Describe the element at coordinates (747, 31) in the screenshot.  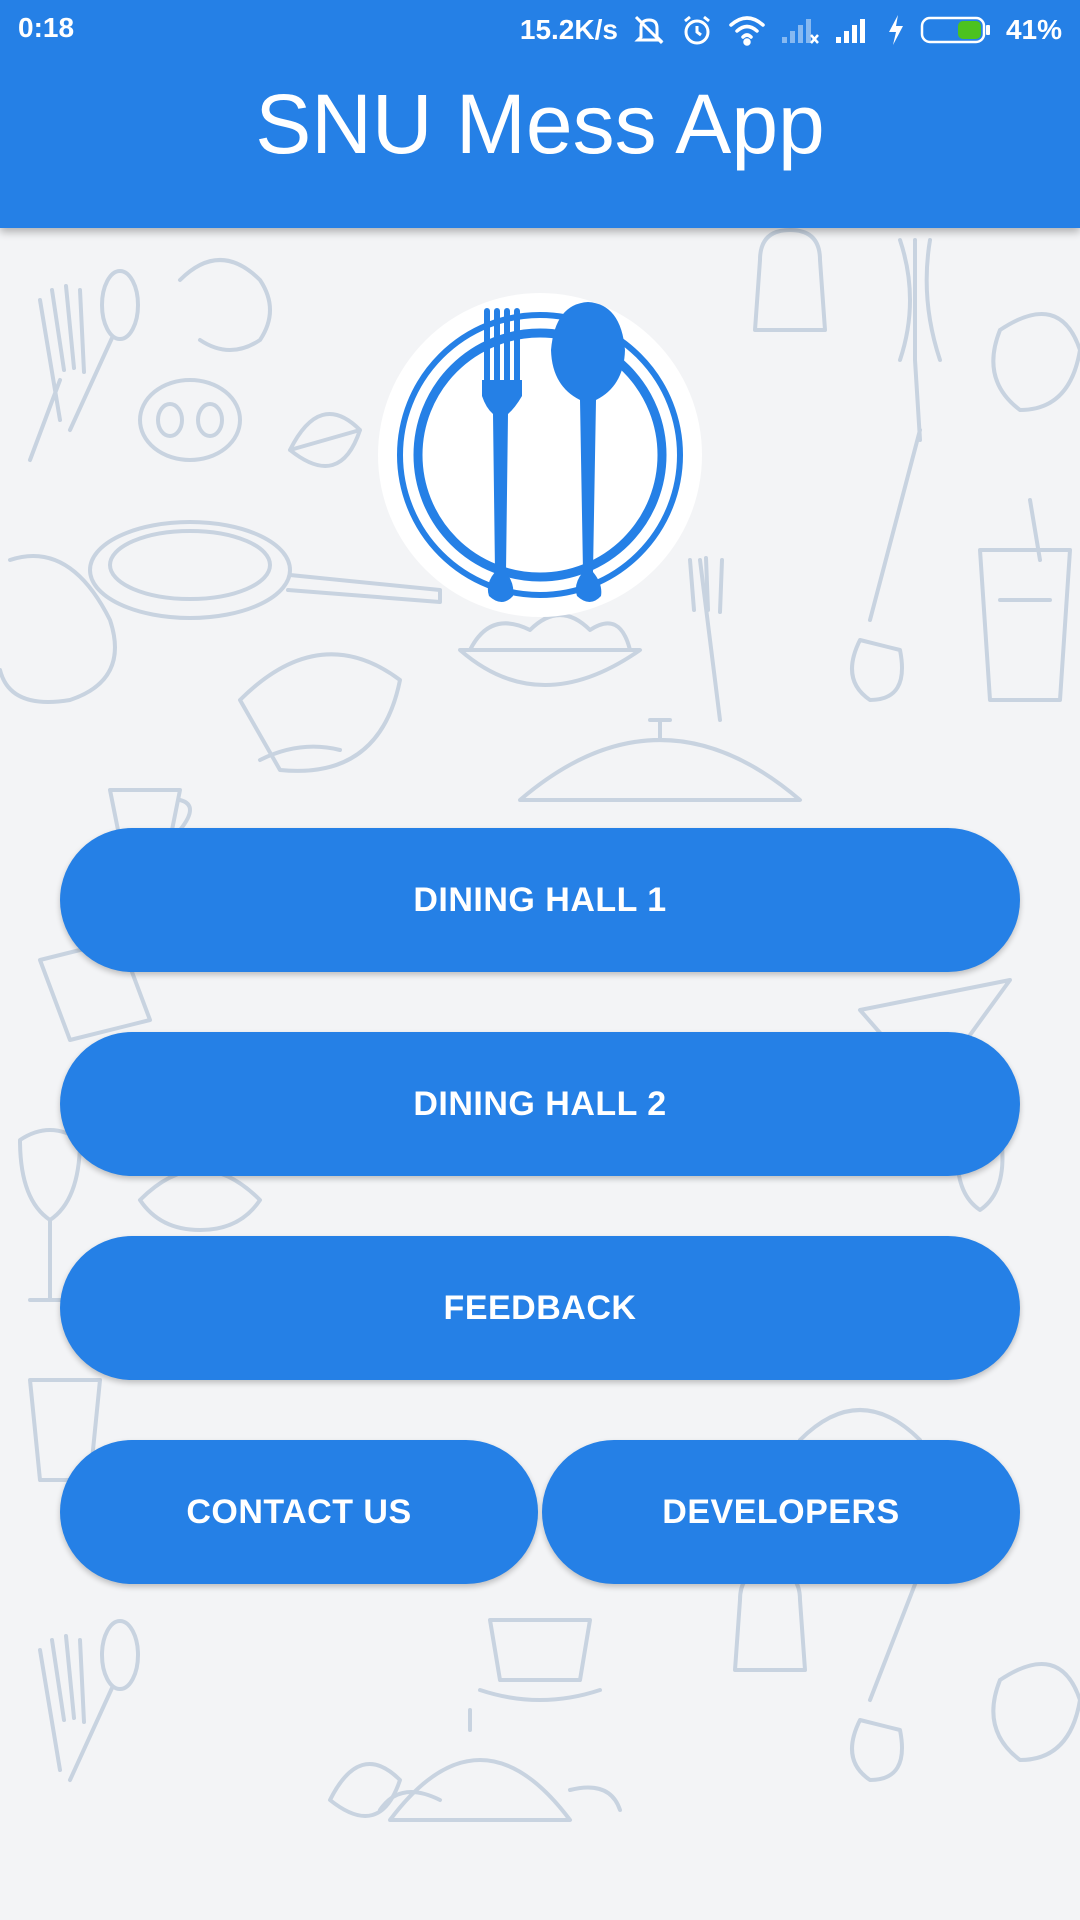
I see `wifi-icon` at that location.